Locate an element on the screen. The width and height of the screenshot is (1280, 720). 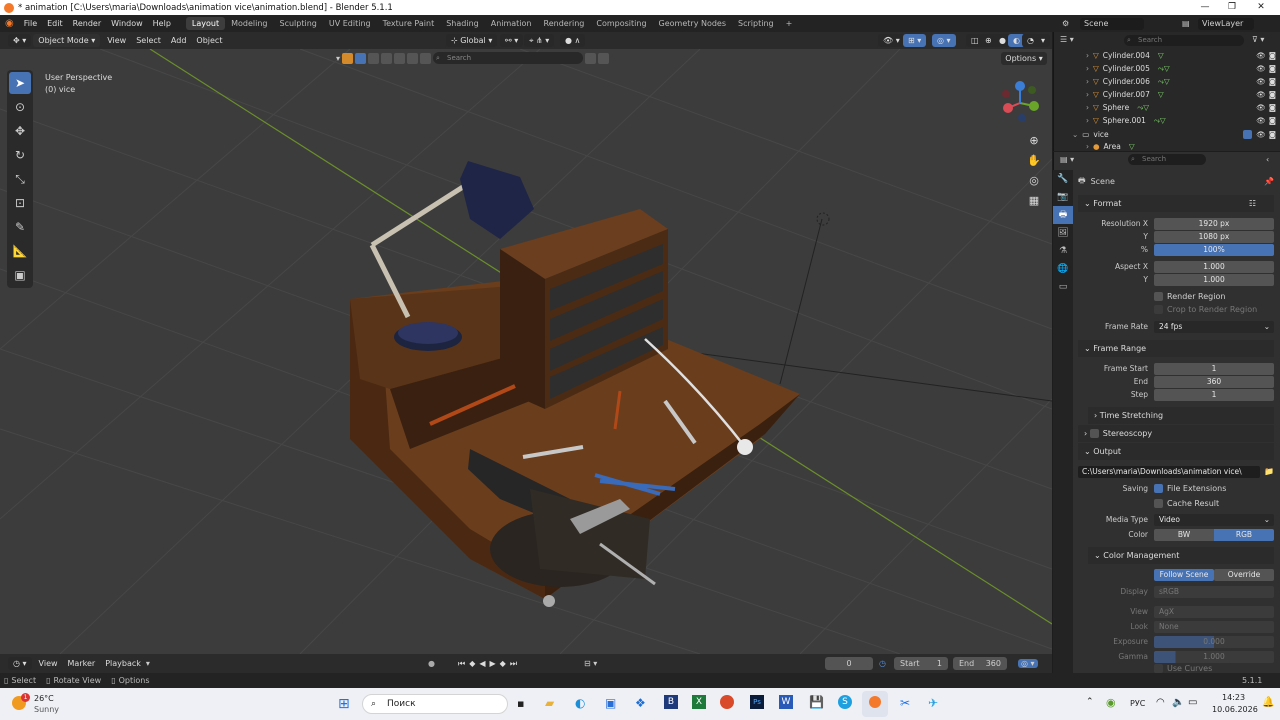
tab-shading: Shading is located at coordinates (462, 23).